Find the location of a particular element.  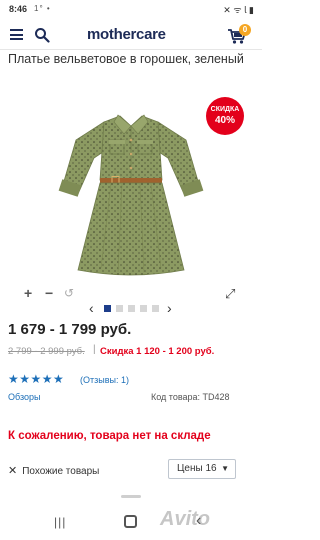

rating-stars: ★★★★★ is located at coordinates (36, 379).